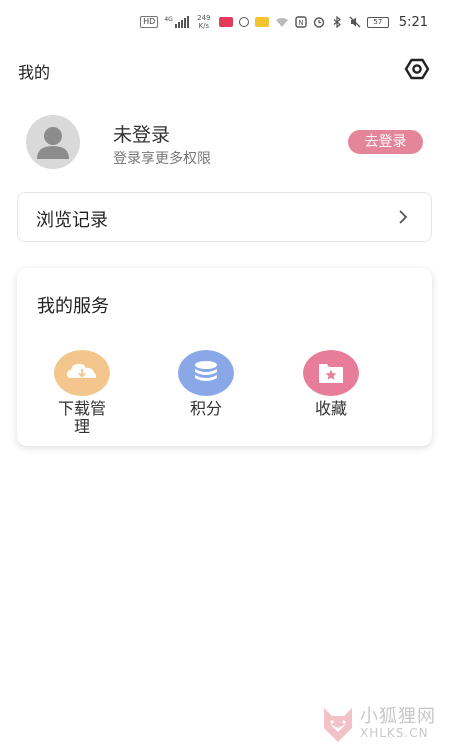  What do you see at coordinates (394, 733) in the screenshot?
I see `watermark-en: XHLKS.CN` at bounding box center [394, 733].